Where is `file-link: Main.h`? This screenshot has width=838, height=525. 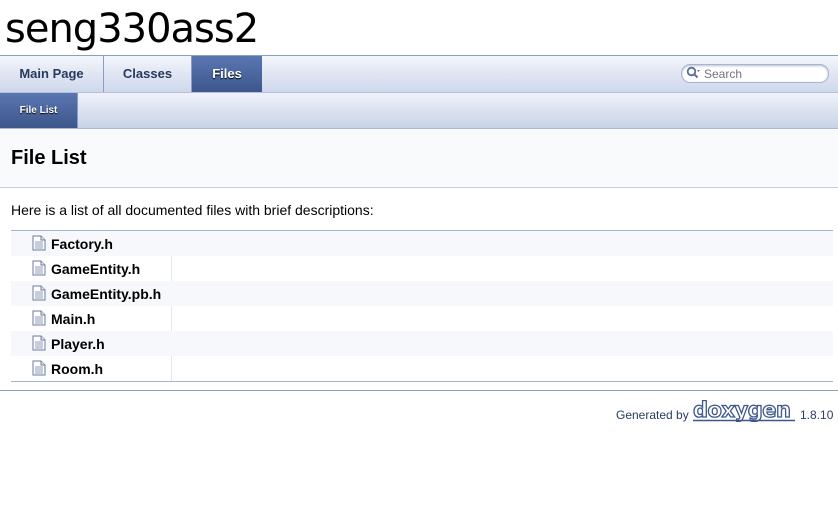
file-link: Main.h is located at coordinates (73, 319).